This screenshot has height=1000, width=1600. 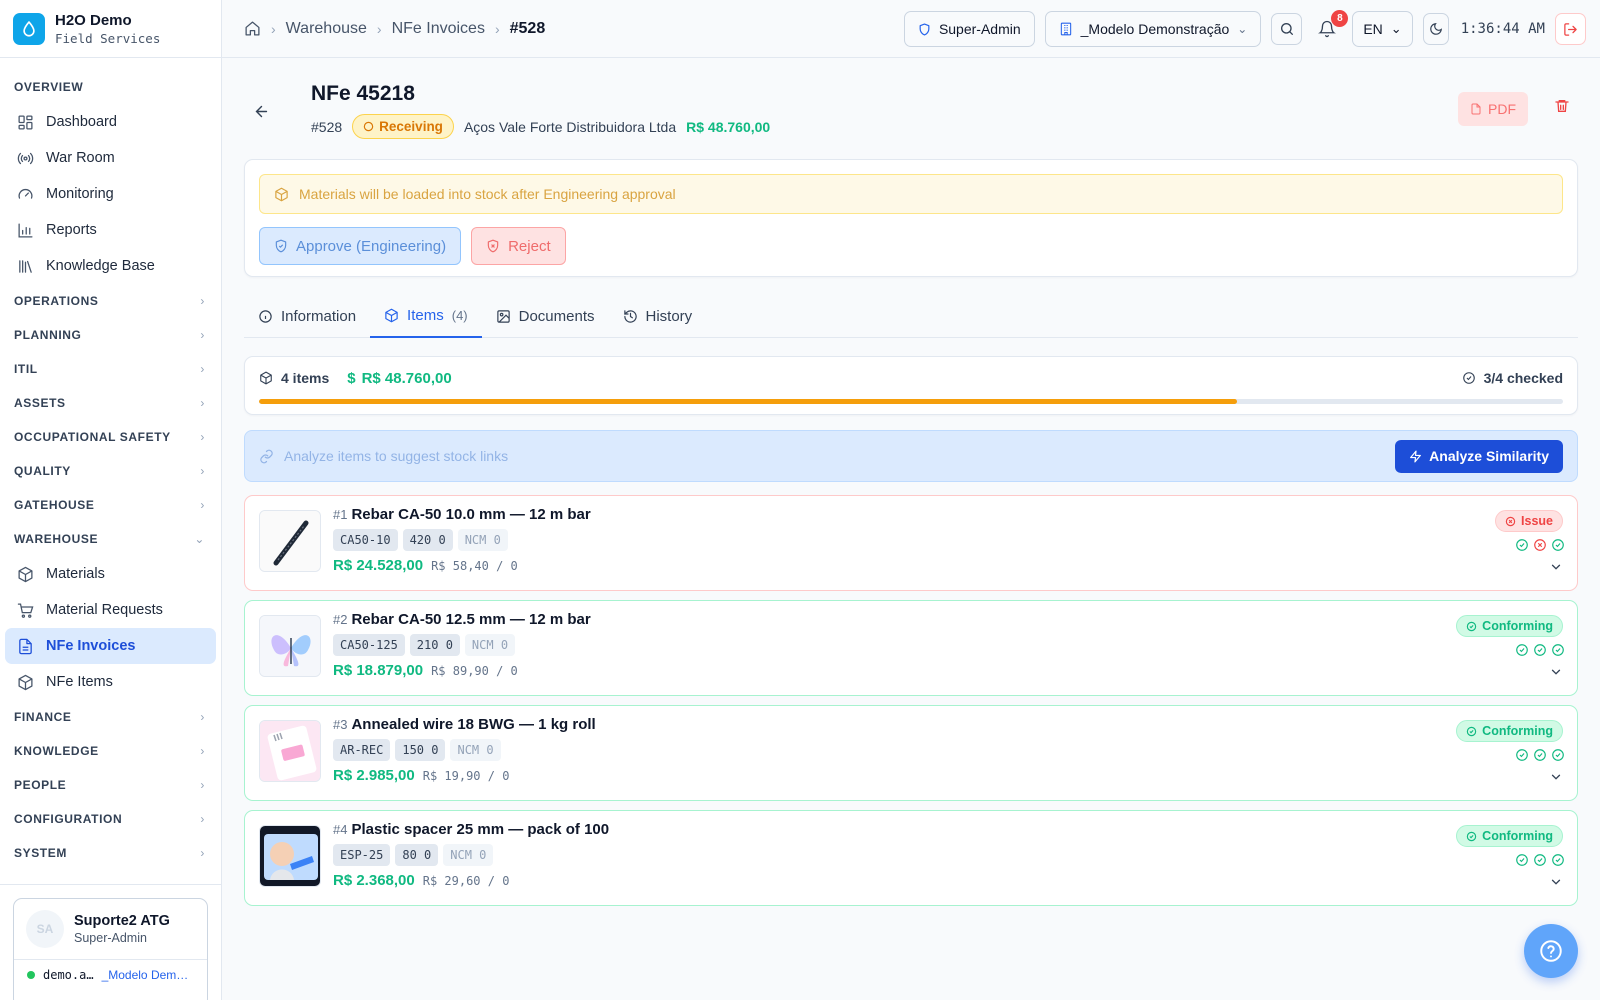 What do you see at coordinates (1416, 456) in the screenshot?
I see `zap-icon` at bounding box center [1416, 456].